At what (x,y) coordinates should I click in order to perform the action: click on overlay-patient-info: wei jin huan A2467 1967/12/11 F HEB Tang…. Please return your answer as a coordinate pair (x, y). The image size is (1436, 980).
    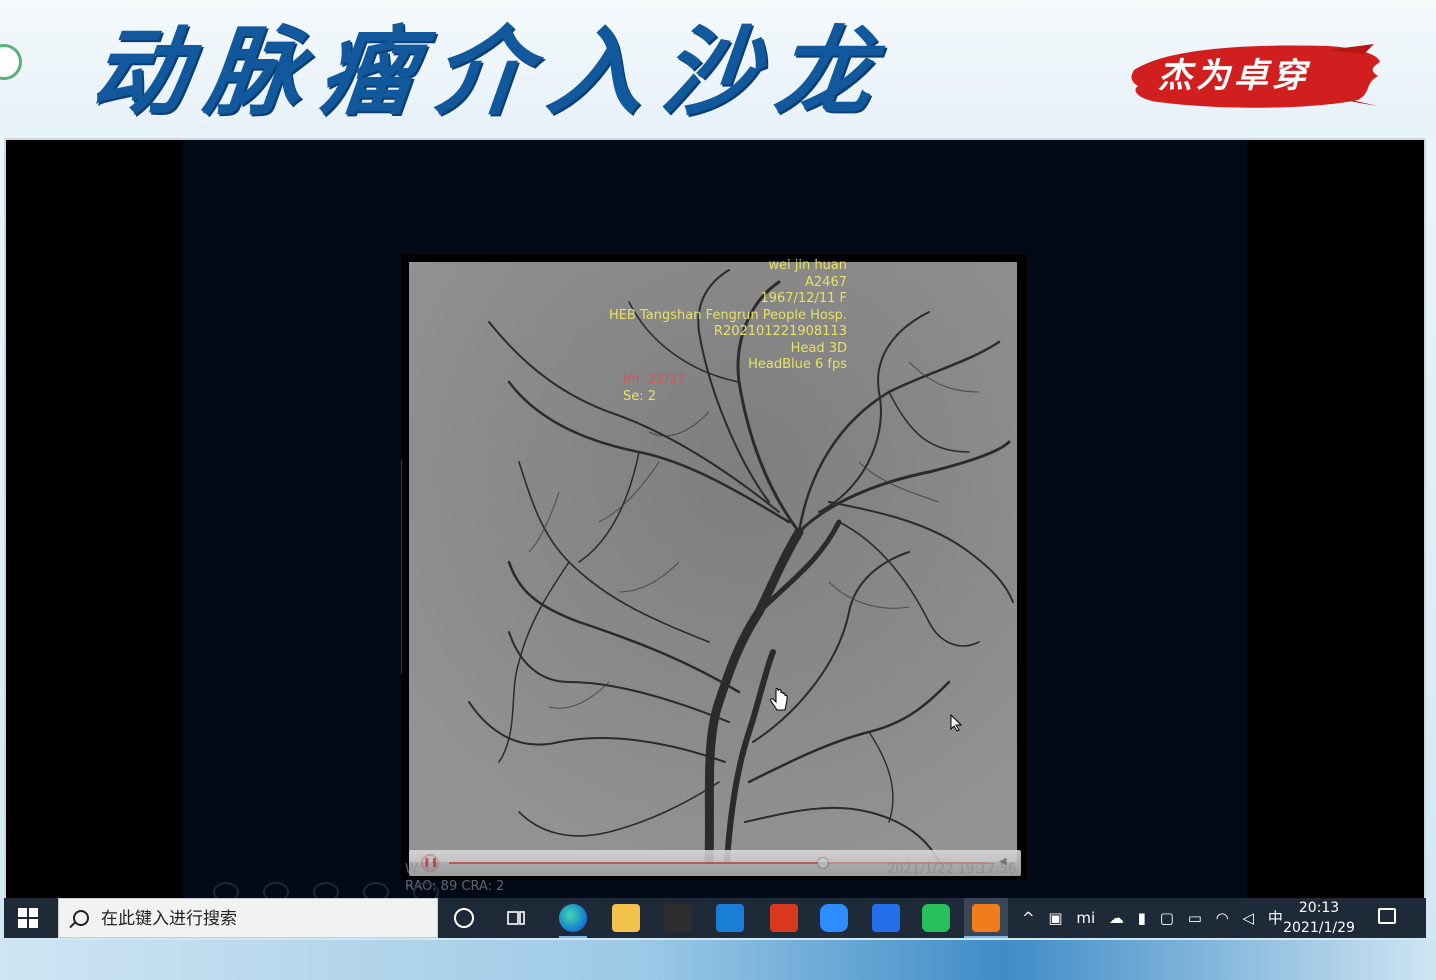
    Looking at the image, I should click on (728, 316).